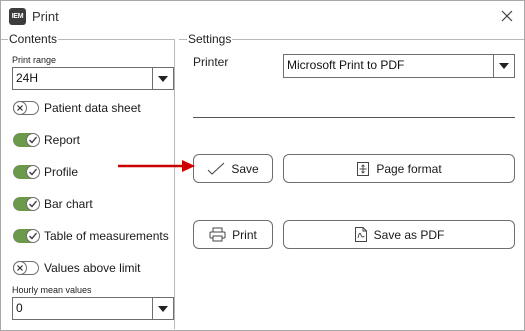  What do you see at coordinates (211, 62) in the screenshot?
I see `printer-label: Printer` at bounding box center [211, 62].